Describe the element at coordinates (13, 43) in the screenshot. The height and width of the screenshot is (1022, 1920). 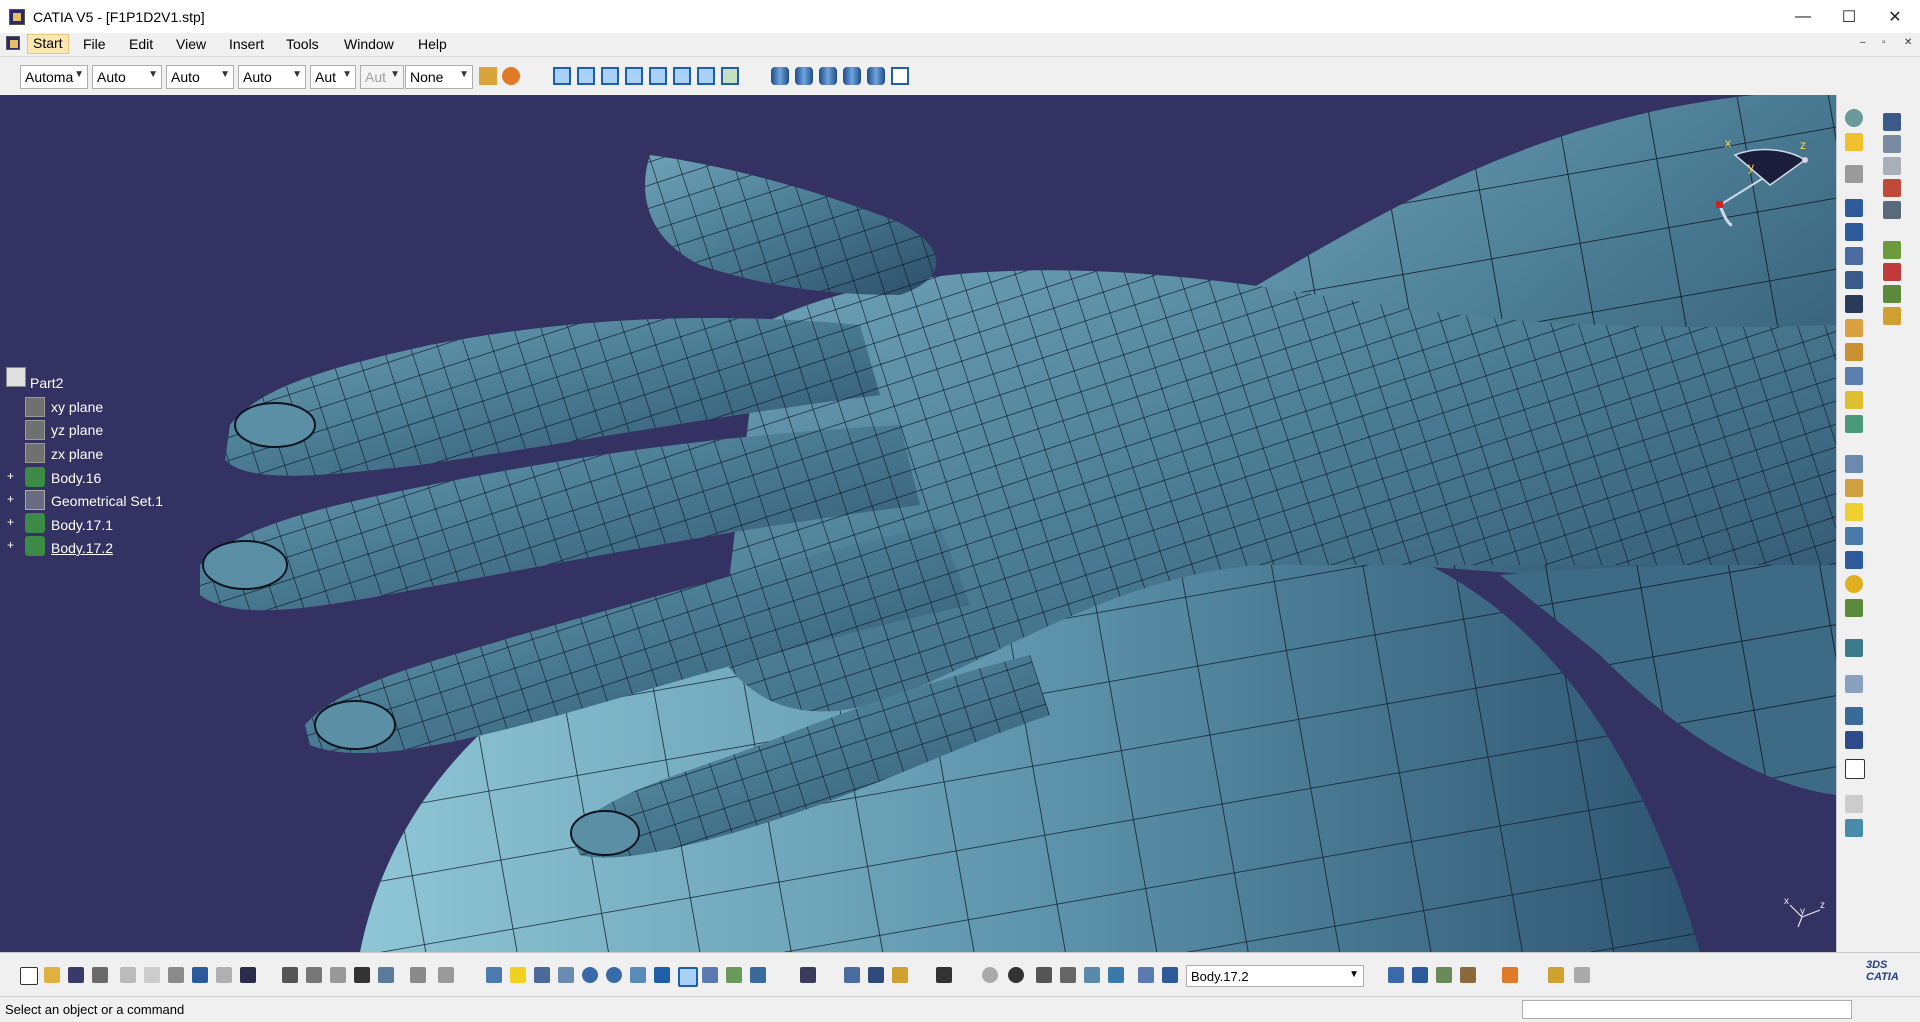
I see `document-icon` at that location.